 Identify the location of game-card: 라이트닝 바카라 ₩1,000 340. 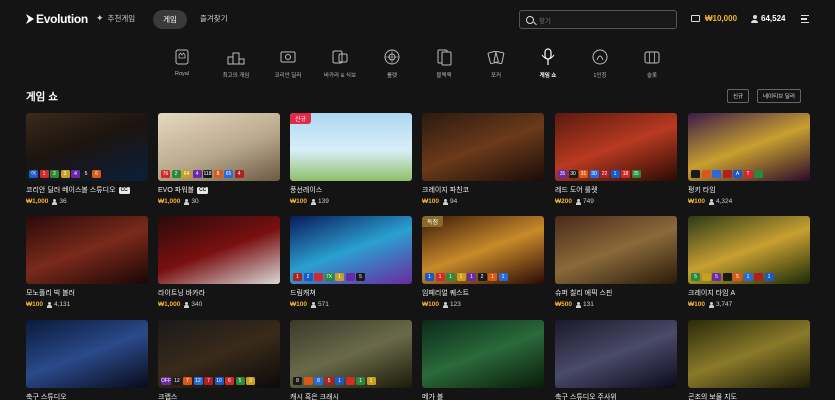
(219, 262).